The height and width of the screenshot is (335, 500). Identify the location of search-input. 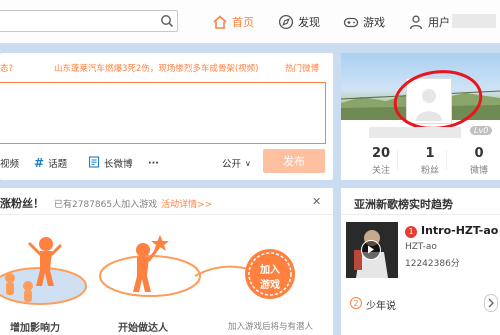
(89, 21).